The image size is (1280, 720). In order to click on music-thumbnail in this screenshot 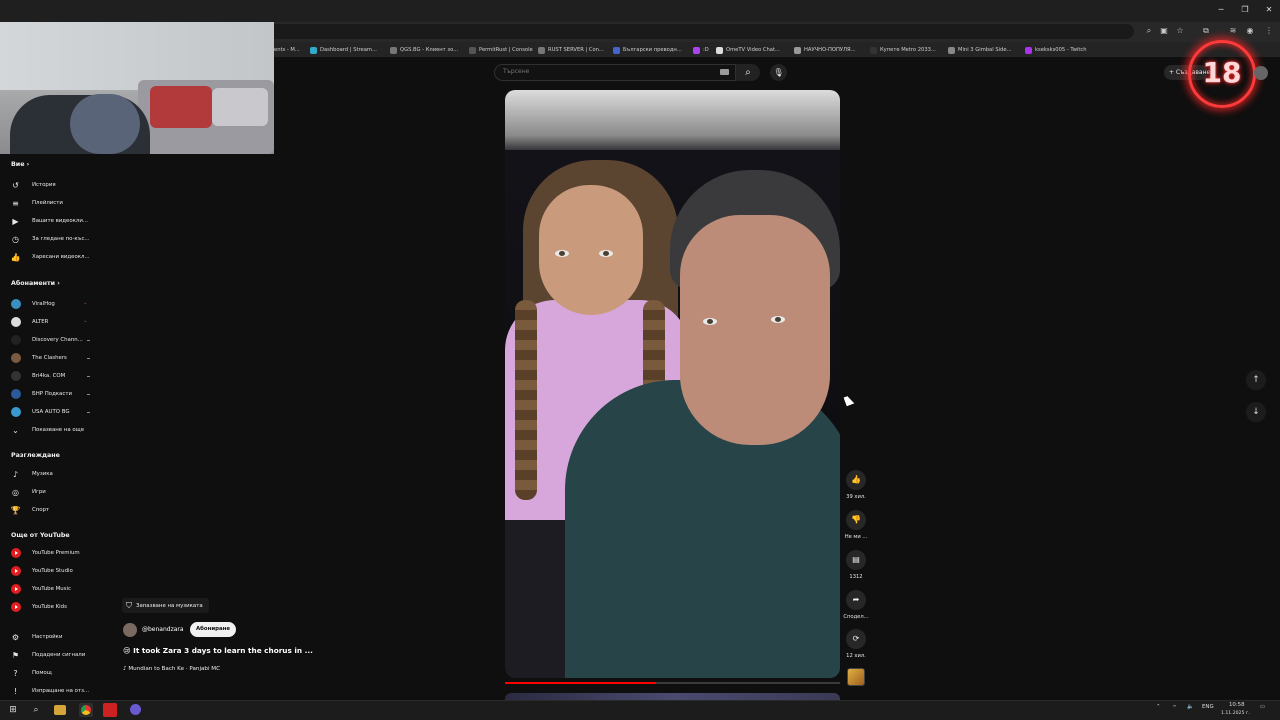, I will do `click(856, 677)`.